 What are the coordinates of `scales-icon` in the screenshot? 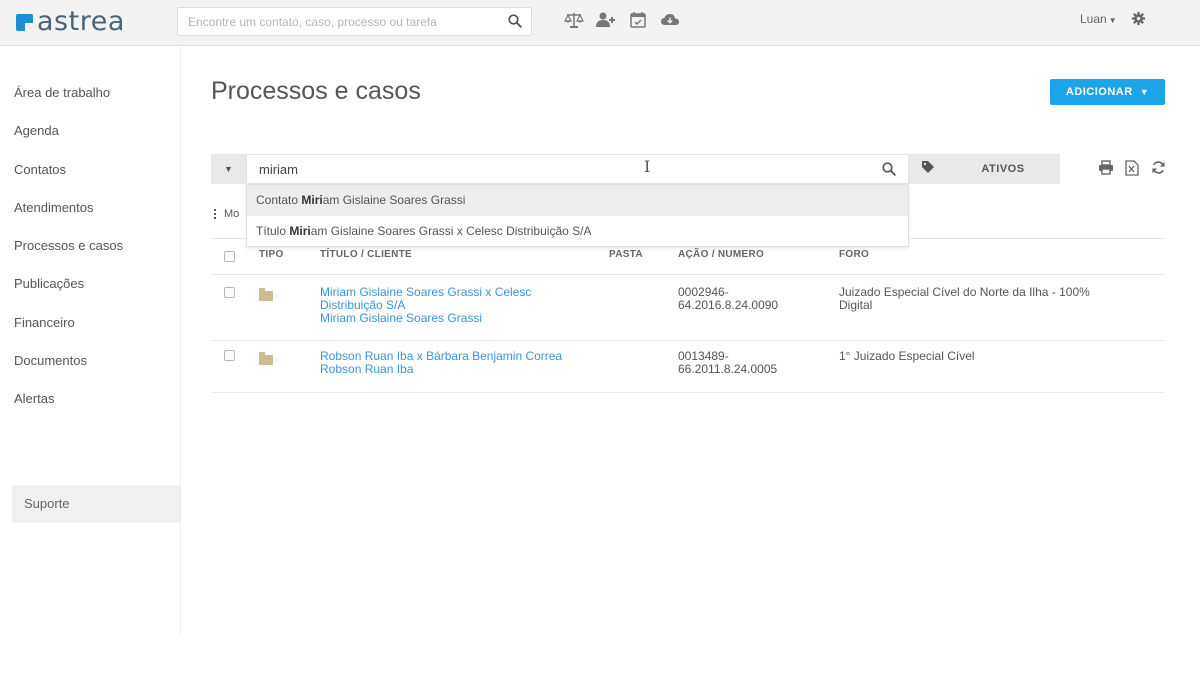 It's located at (574, 20).